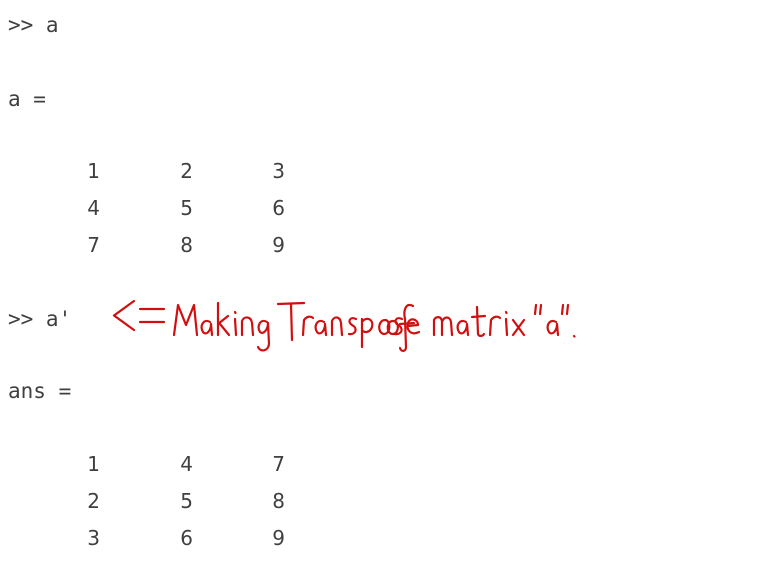  What do you see at coordinates (33, 25) in the screenshot?
I see `command-line-1: >> a` at bounding box center [33, 25].